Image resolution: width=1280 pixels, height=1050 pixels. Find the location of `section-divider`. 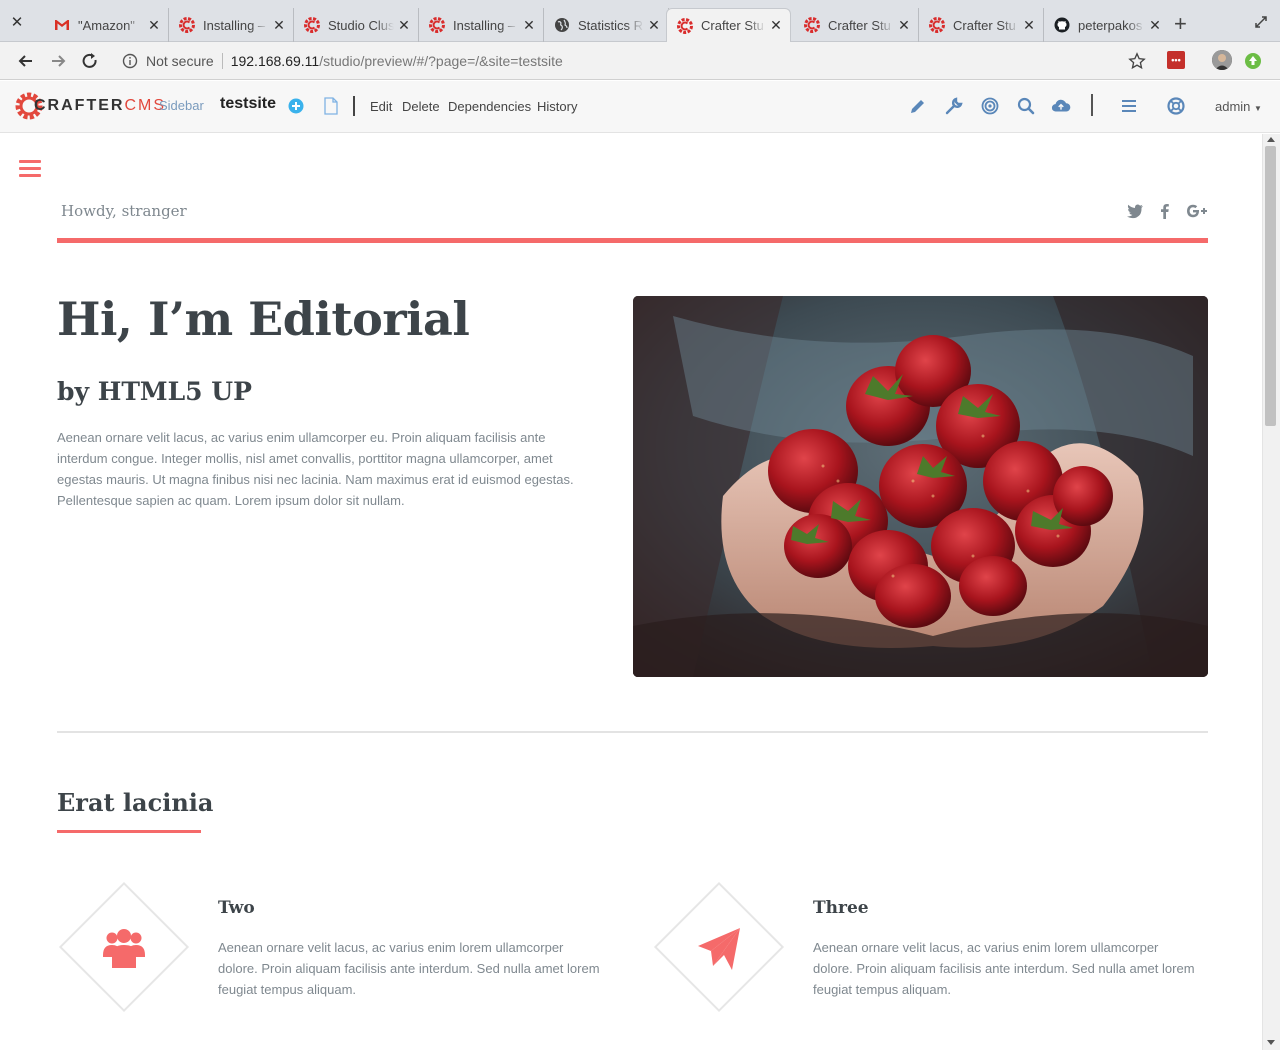

section-divider is located at coordinates (632, 732).